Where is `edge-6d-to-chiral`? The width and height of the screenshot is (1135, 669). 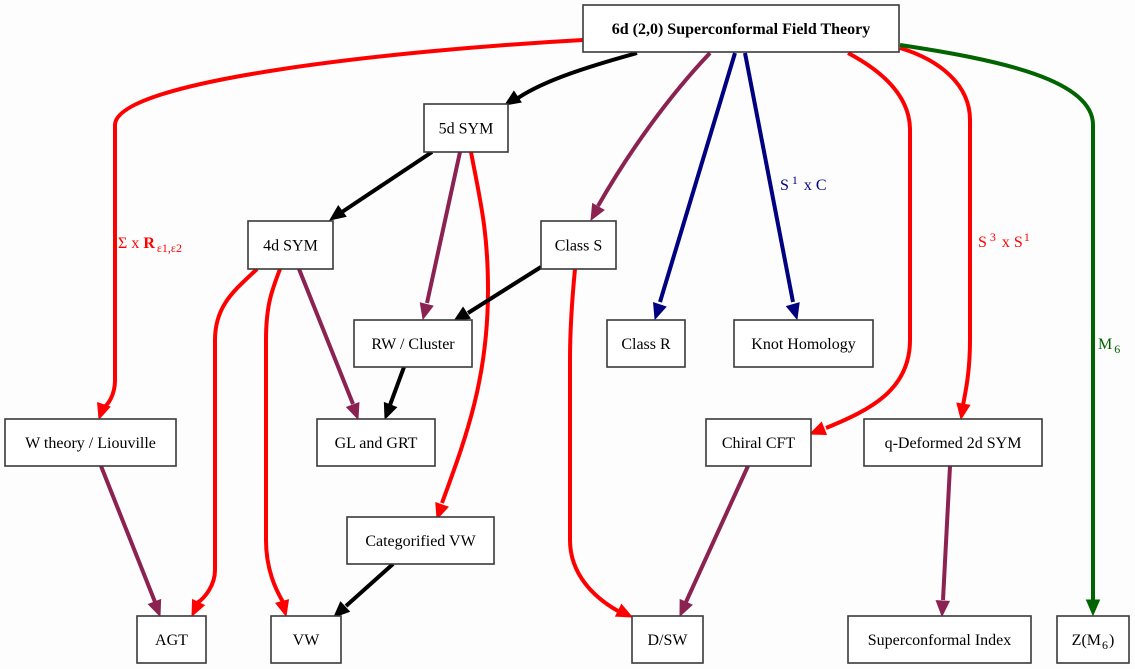
edge-6d-to-chiral is located at coordinates (860, 243).